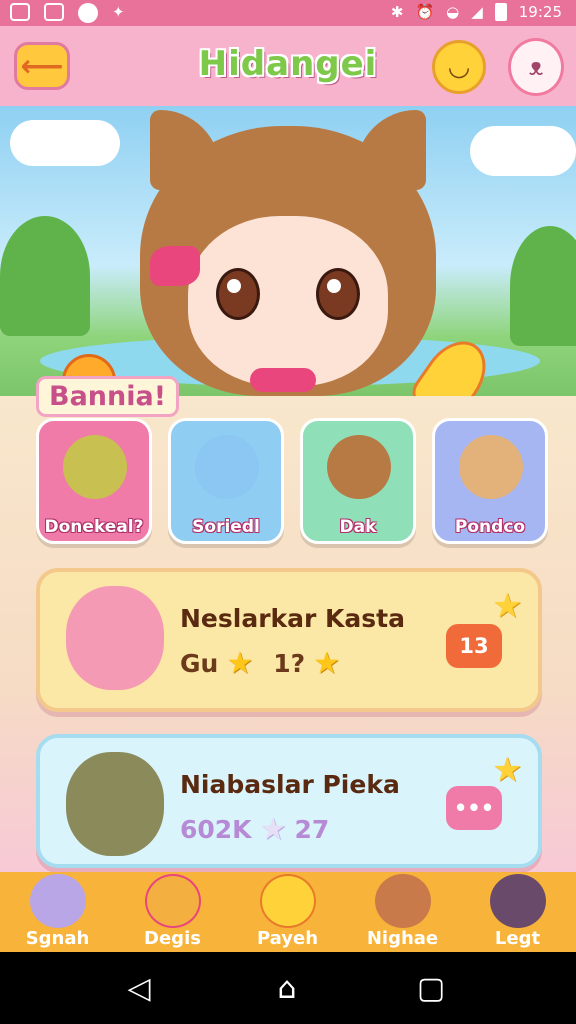 Image resolution: width=576 pixels, height=1024 pixels. Describe the element at coordinates (453, 12) in the screenshot. I see `wifi-icon: ◒` at that location.